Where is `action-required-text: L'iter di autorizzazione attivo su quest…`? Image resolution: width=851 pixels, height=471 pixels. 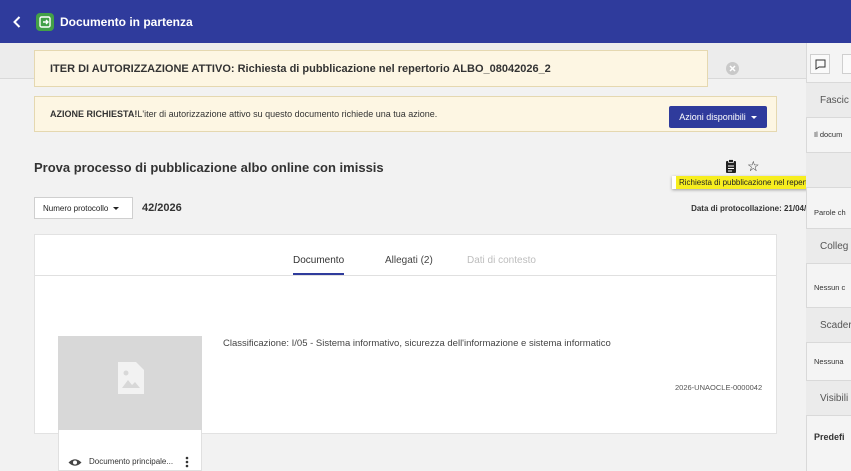
action-required-text: L'iter di autorizzazione attivo su quest… is located at coordinates (287, 114).